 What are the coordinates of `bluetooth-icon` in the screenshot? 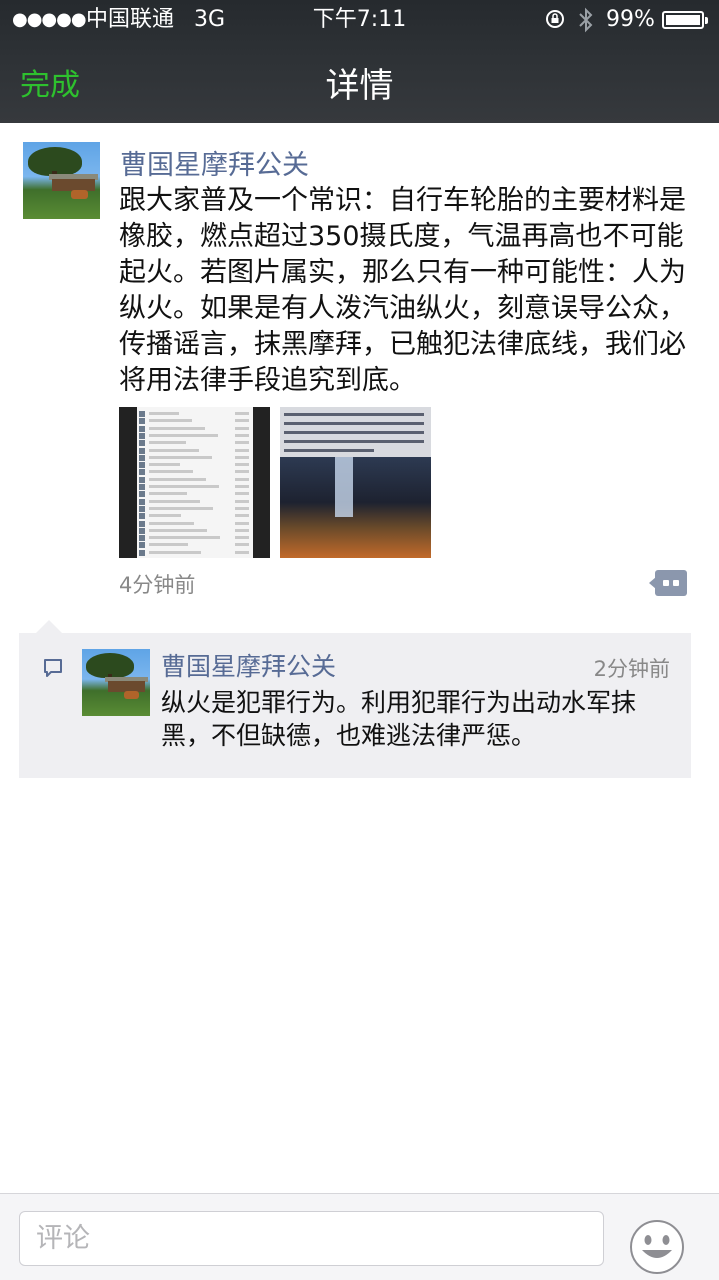 It's located at (586, 20).